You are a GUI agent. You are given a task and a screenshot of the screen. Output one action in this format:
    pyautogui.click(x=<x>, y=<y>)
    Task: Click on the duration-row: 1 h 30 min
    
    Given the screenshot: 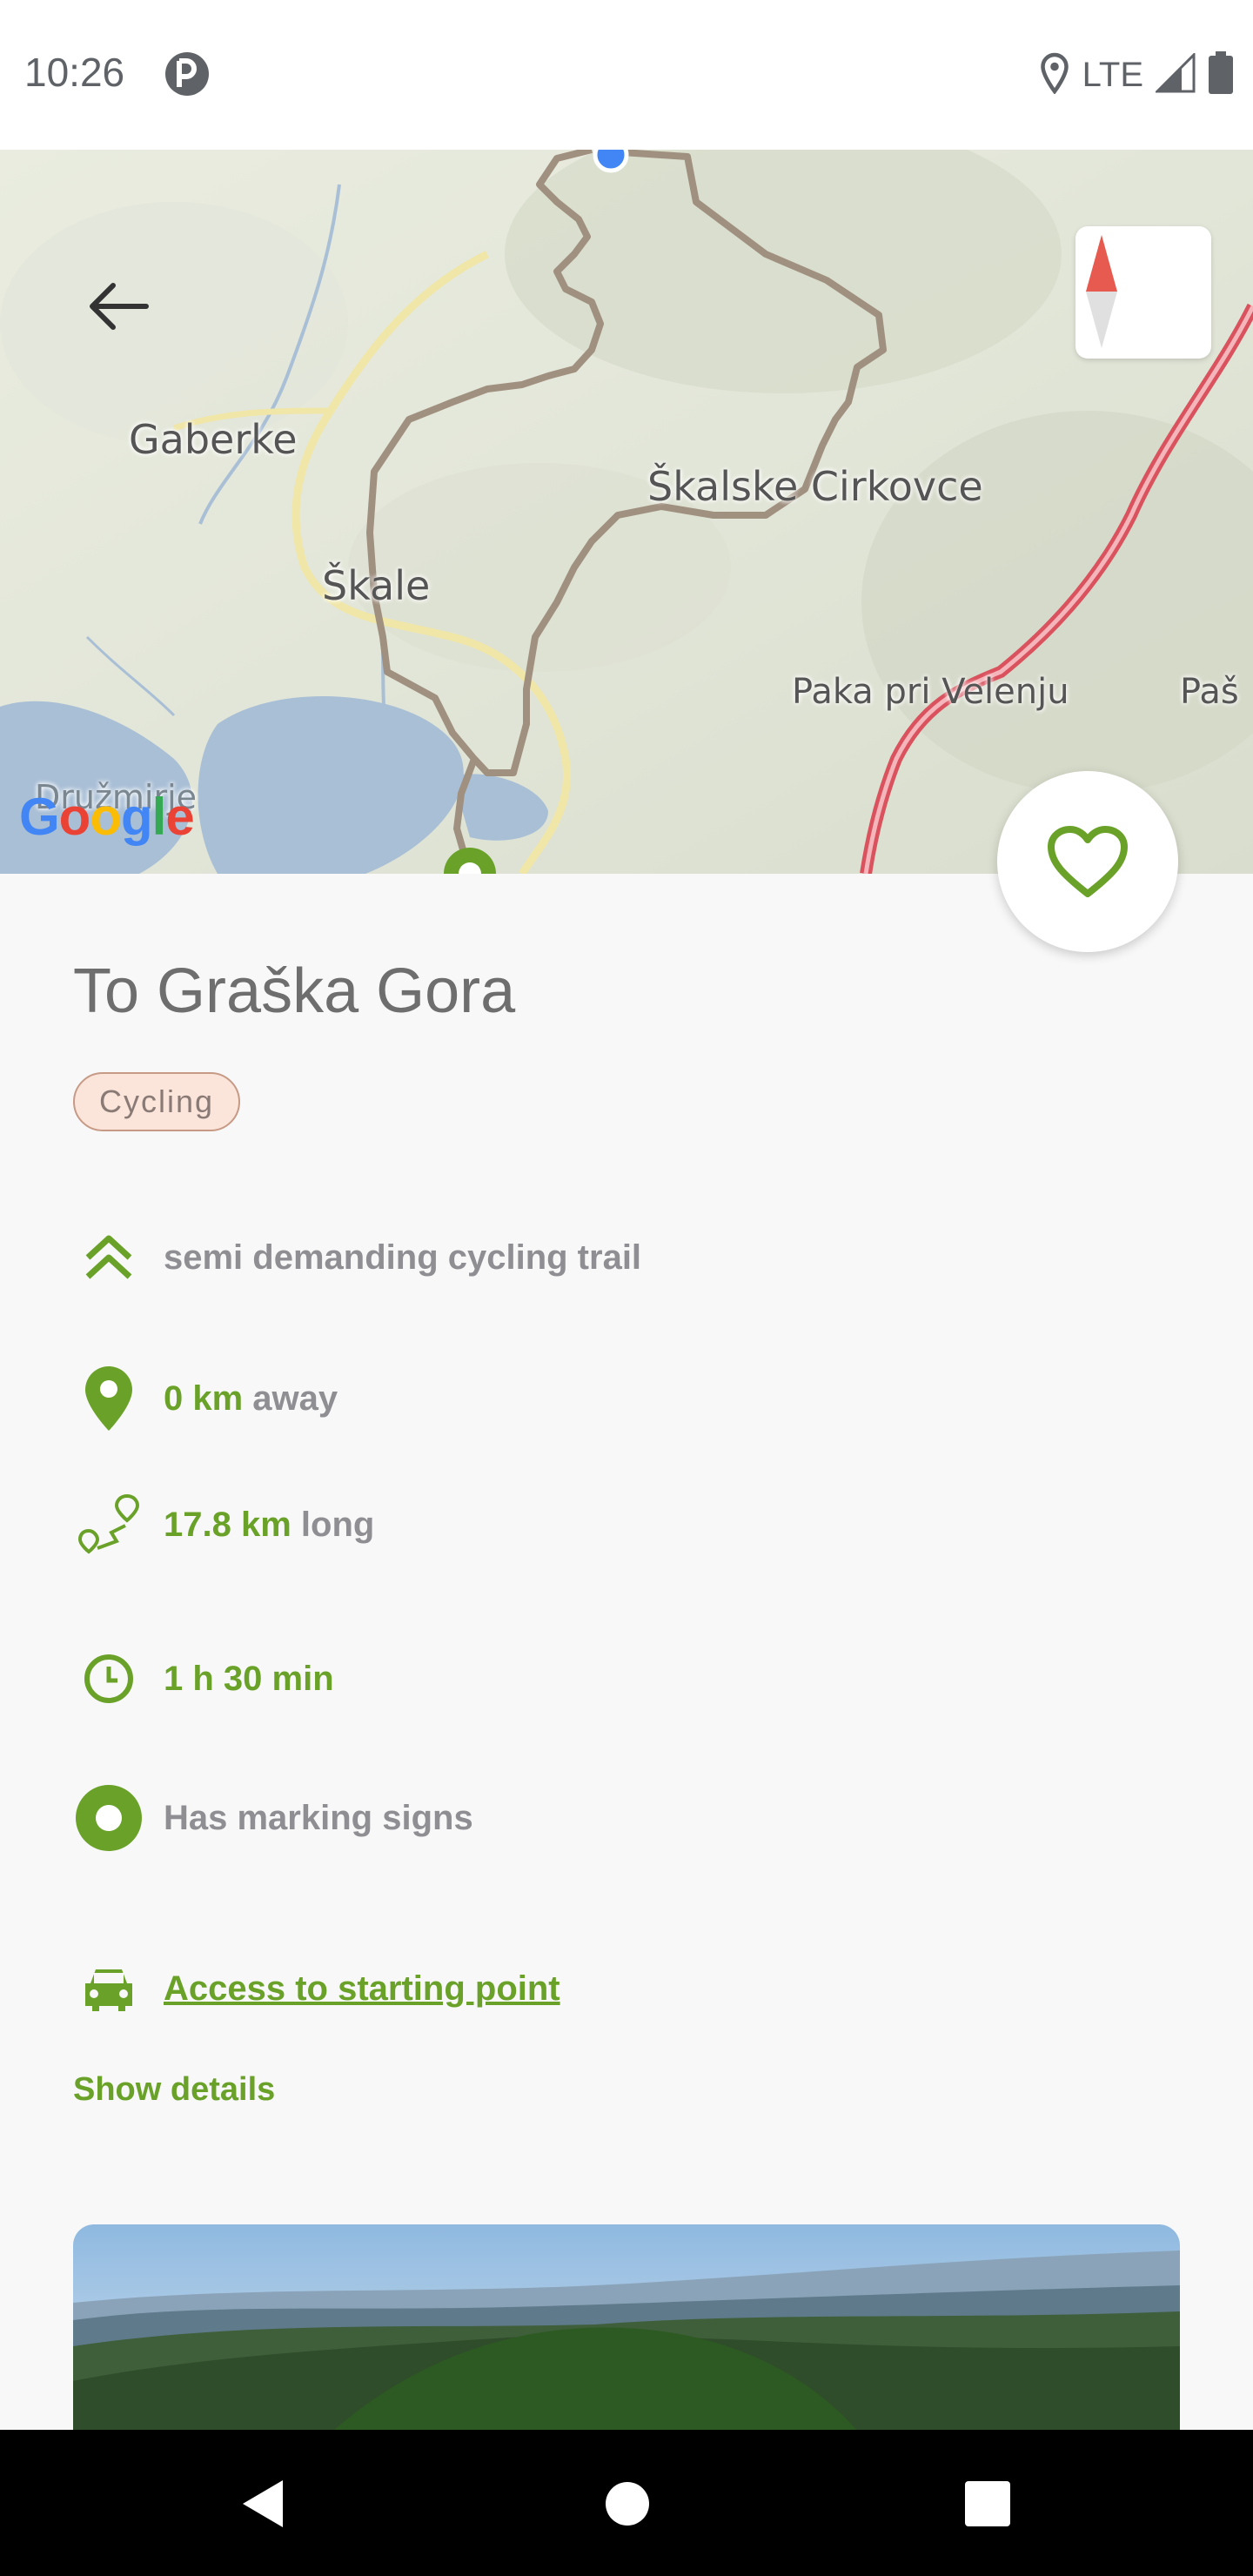 What is the action you would take?
    pyautogui.click(x=595, y=1679)
    